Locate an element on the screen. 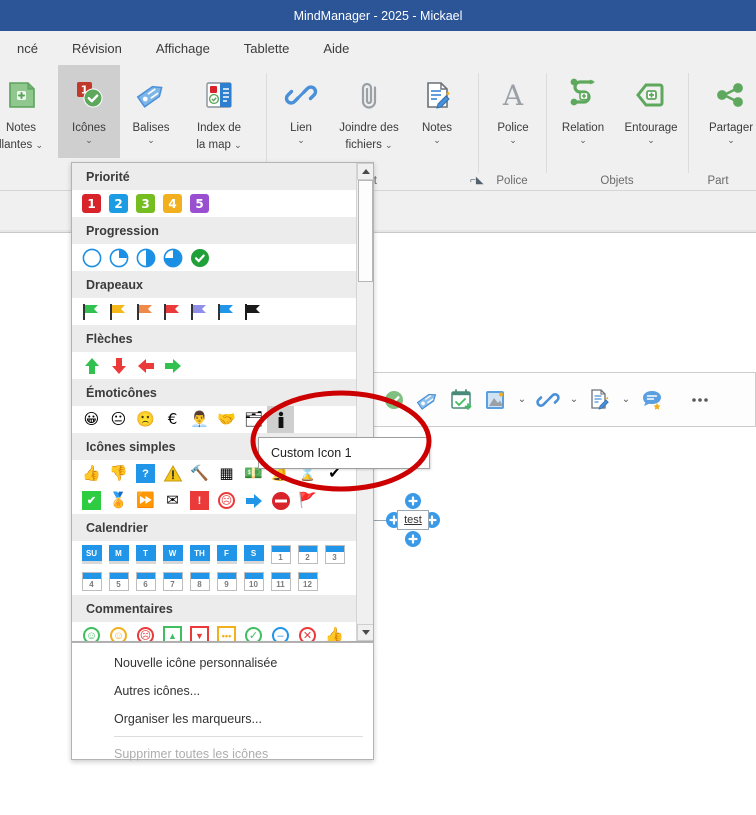 The image size is (756, 815). arrow-right-blue-icon is located at coordinates (253, 500).